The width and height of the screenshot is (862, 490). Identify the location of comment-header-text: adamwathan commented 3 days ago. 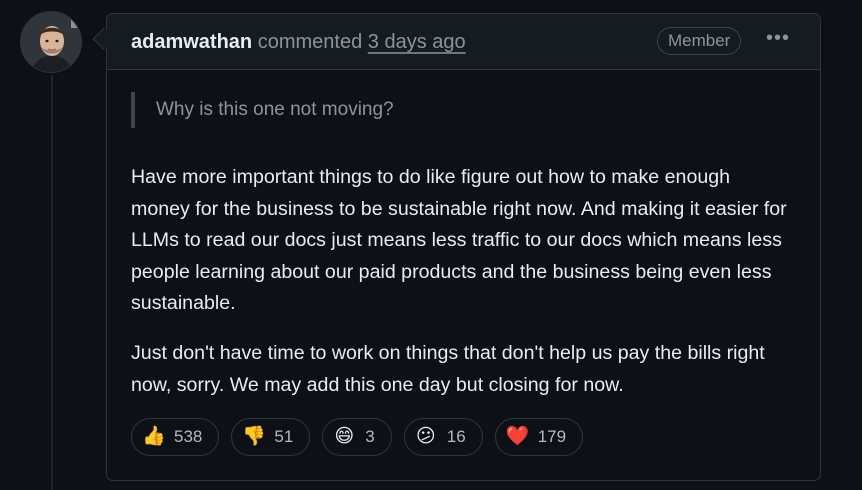
(298, 42).